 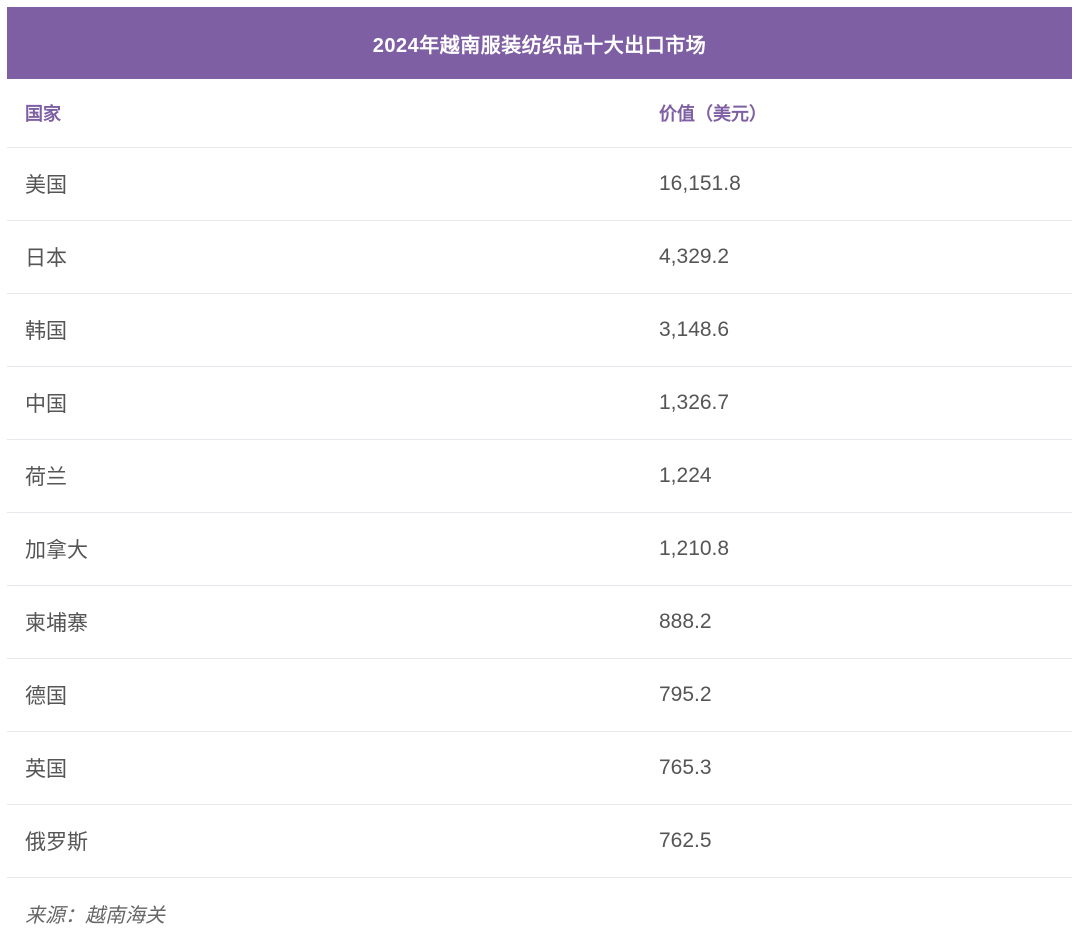 What do you see at coordinates (539, 549) in the screenshot?
I see `table-row: 加拿大 1,210.8` at bounding box center [539, 549].